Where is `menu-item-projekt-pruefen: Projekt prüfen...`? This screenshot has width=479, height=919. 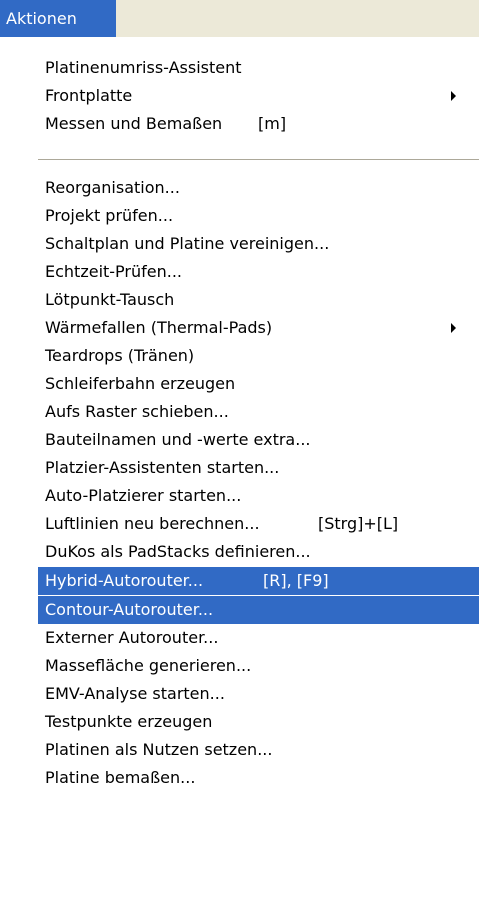 menu-item-projekt-pruefen: Projekt prüfen... is located at coordinates (258, 216).